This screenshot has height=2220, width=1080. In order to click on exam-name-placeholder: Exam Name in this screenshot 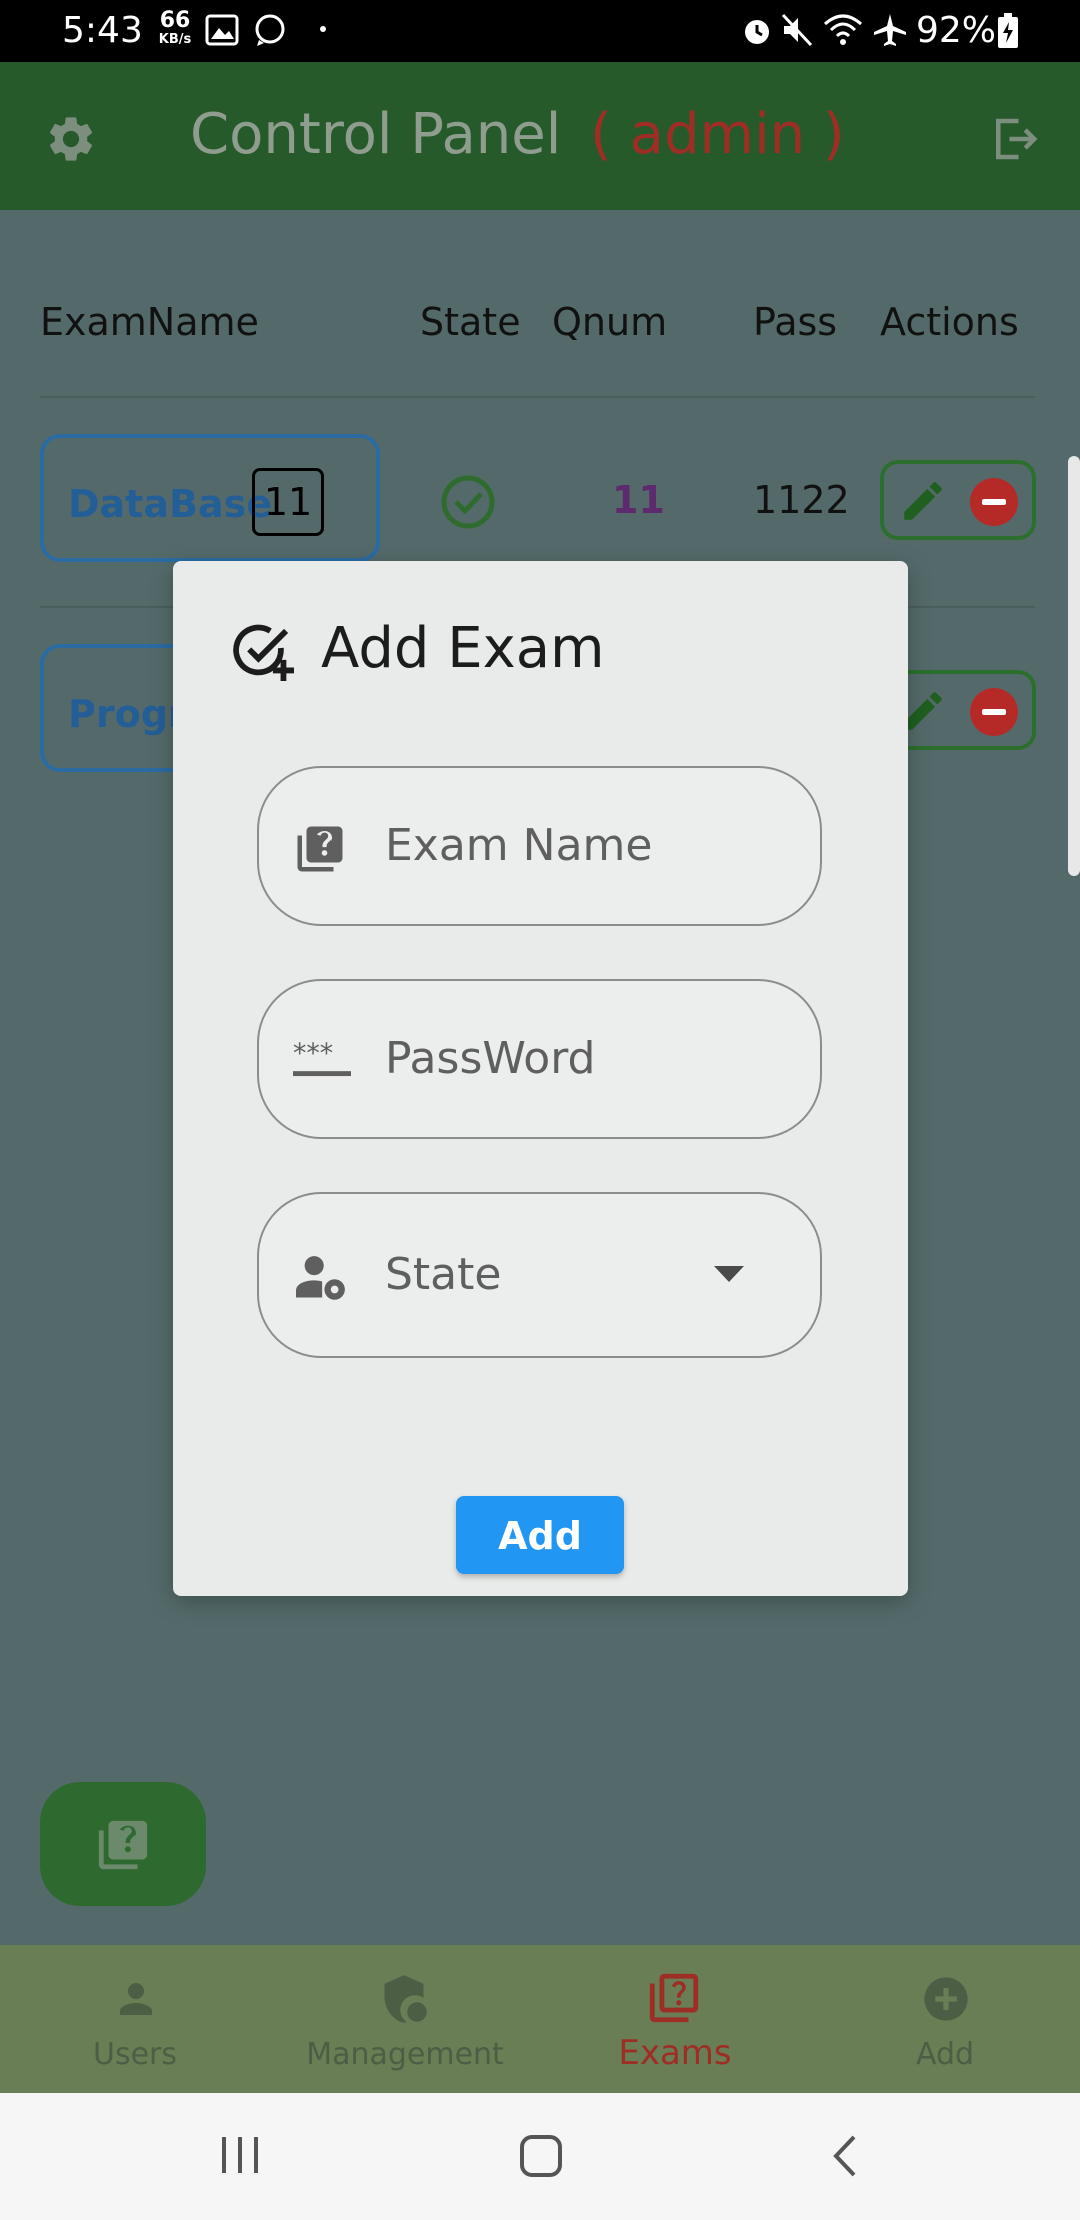, I will do `click(519, 845)`.